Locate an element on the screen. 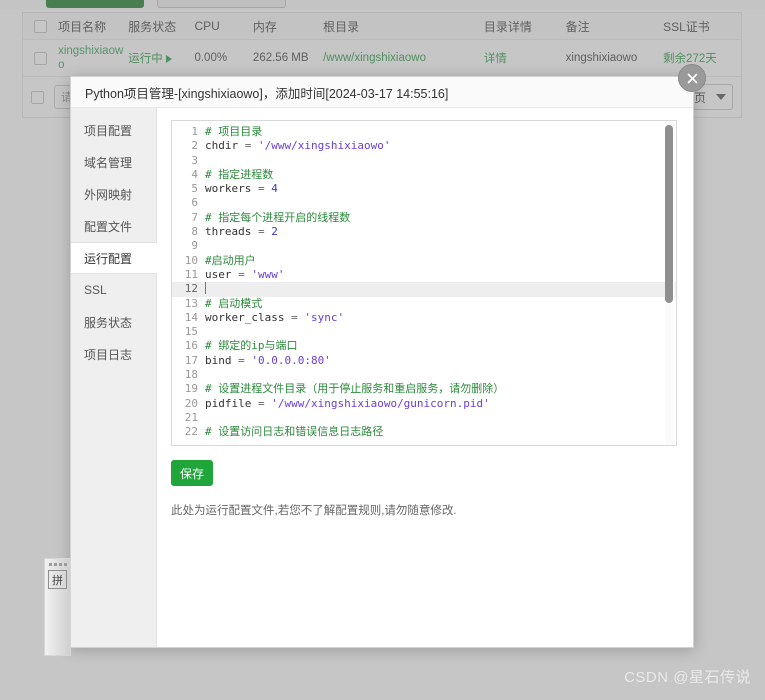  sidebar-label: 域名管理 is located at coordinates (108, 162).